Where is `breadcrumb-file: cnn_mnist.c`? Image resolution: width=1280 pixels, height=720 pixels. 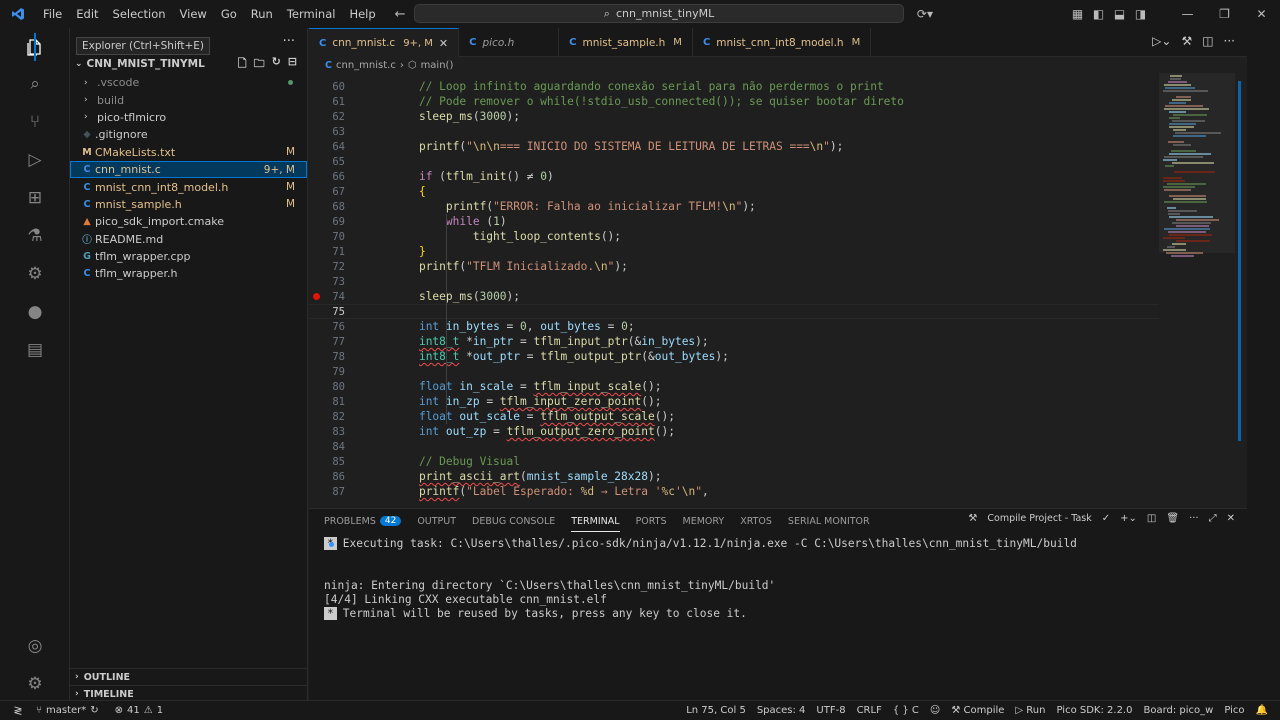 breadcrumb-file: cnn_mnist.c is located at coordinates (366, 65).